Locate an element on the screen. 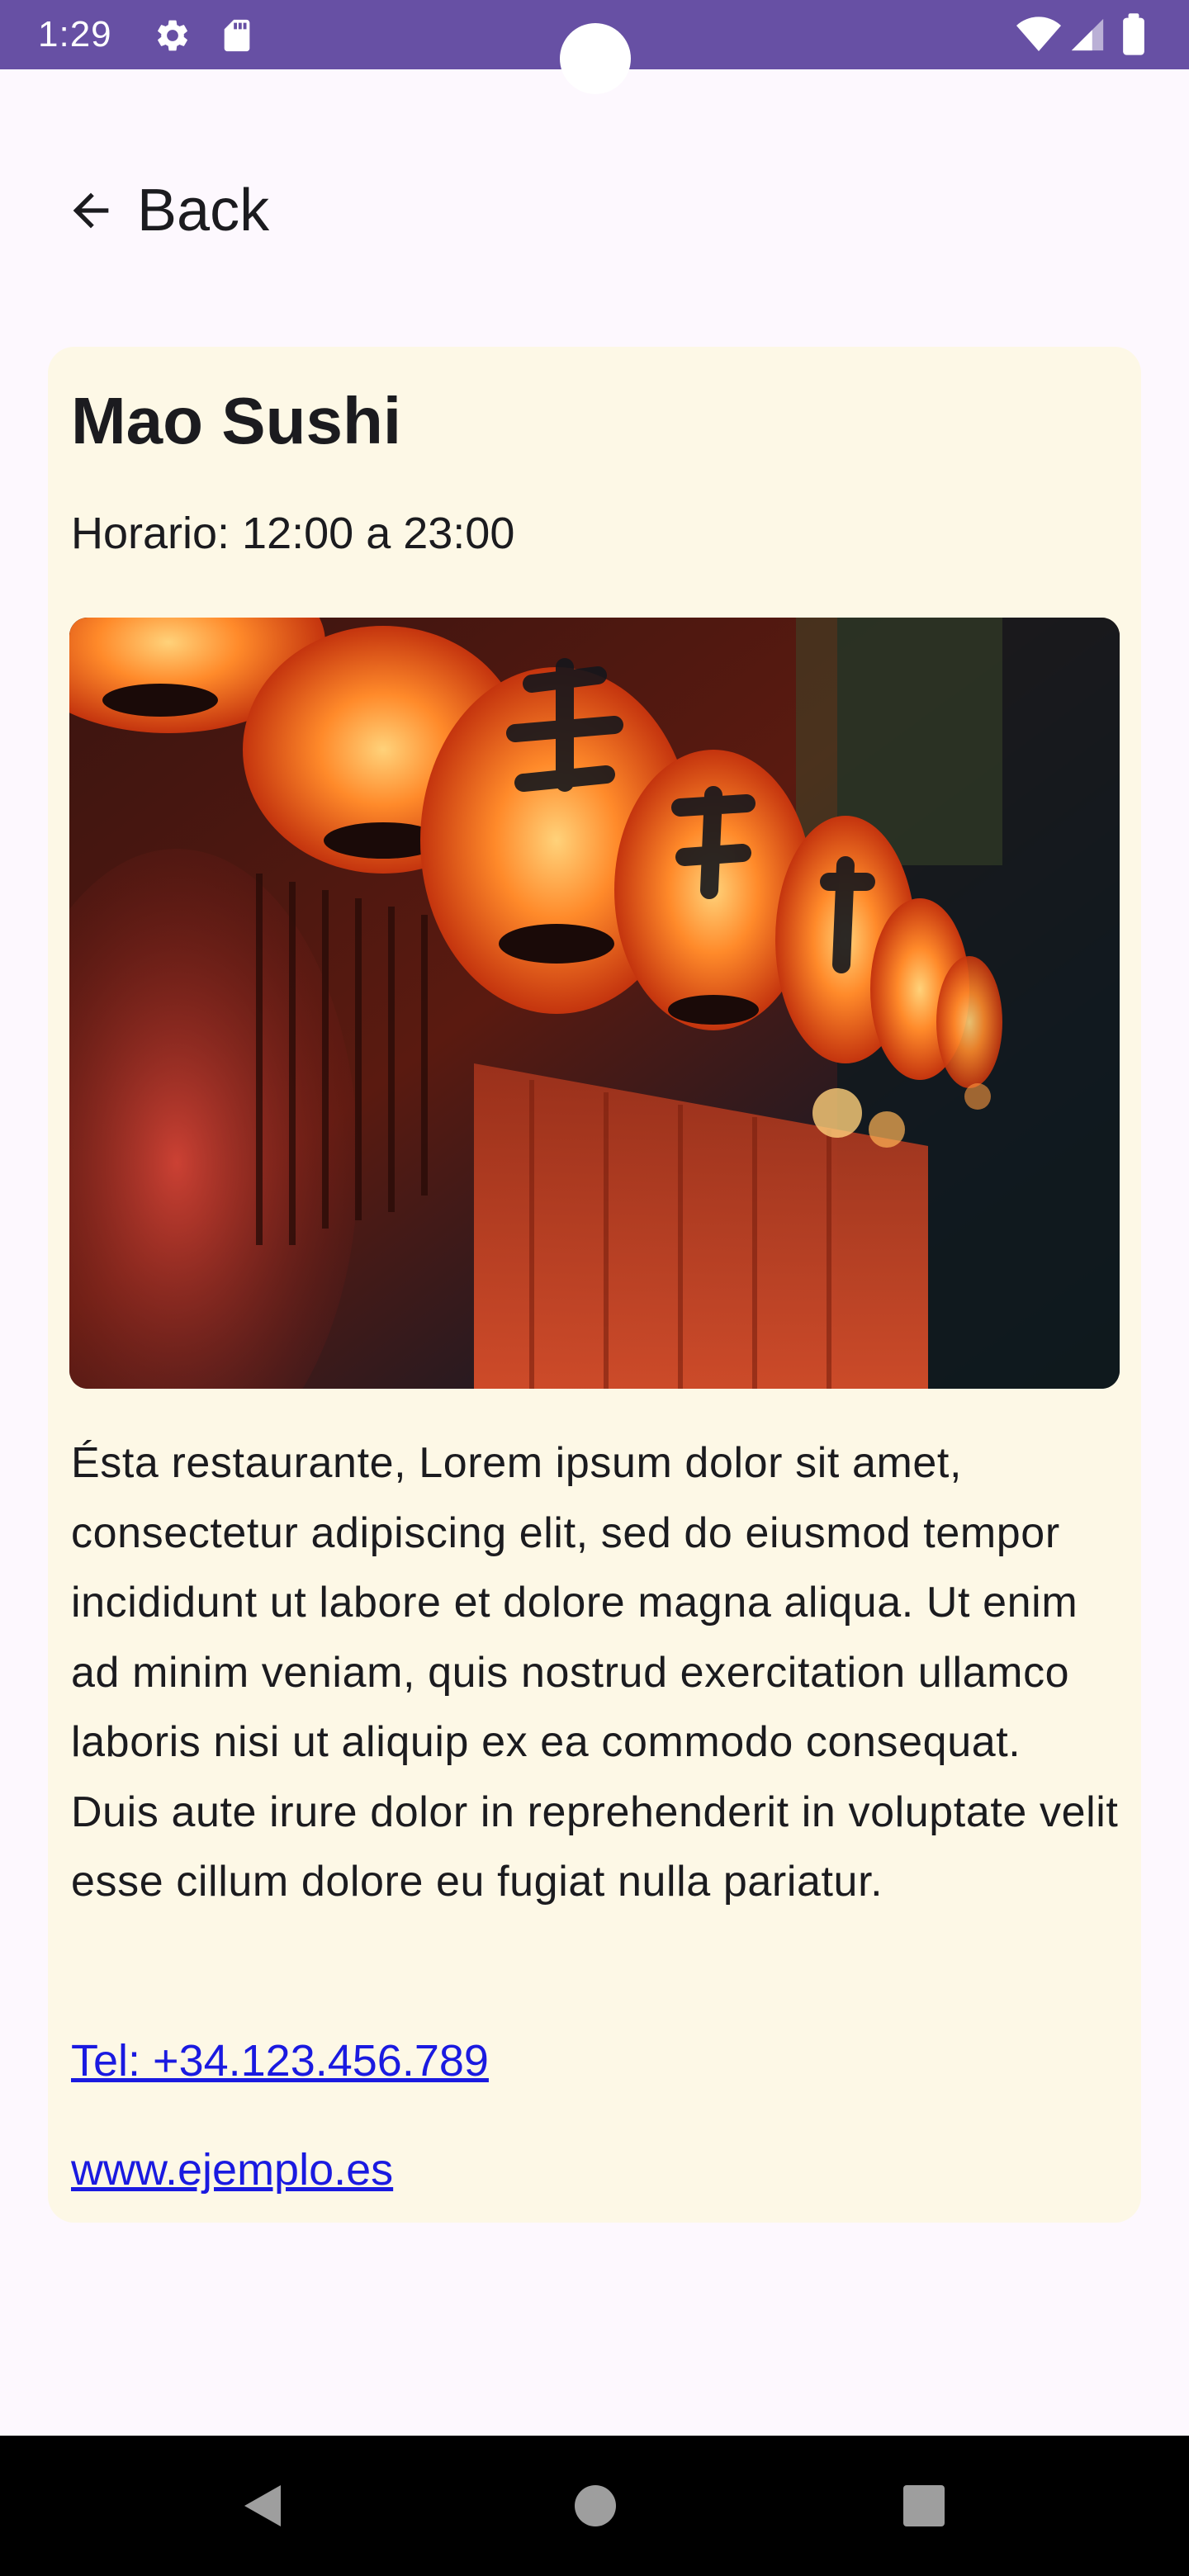  wifi-icon is located at coordinates (1038, 34).